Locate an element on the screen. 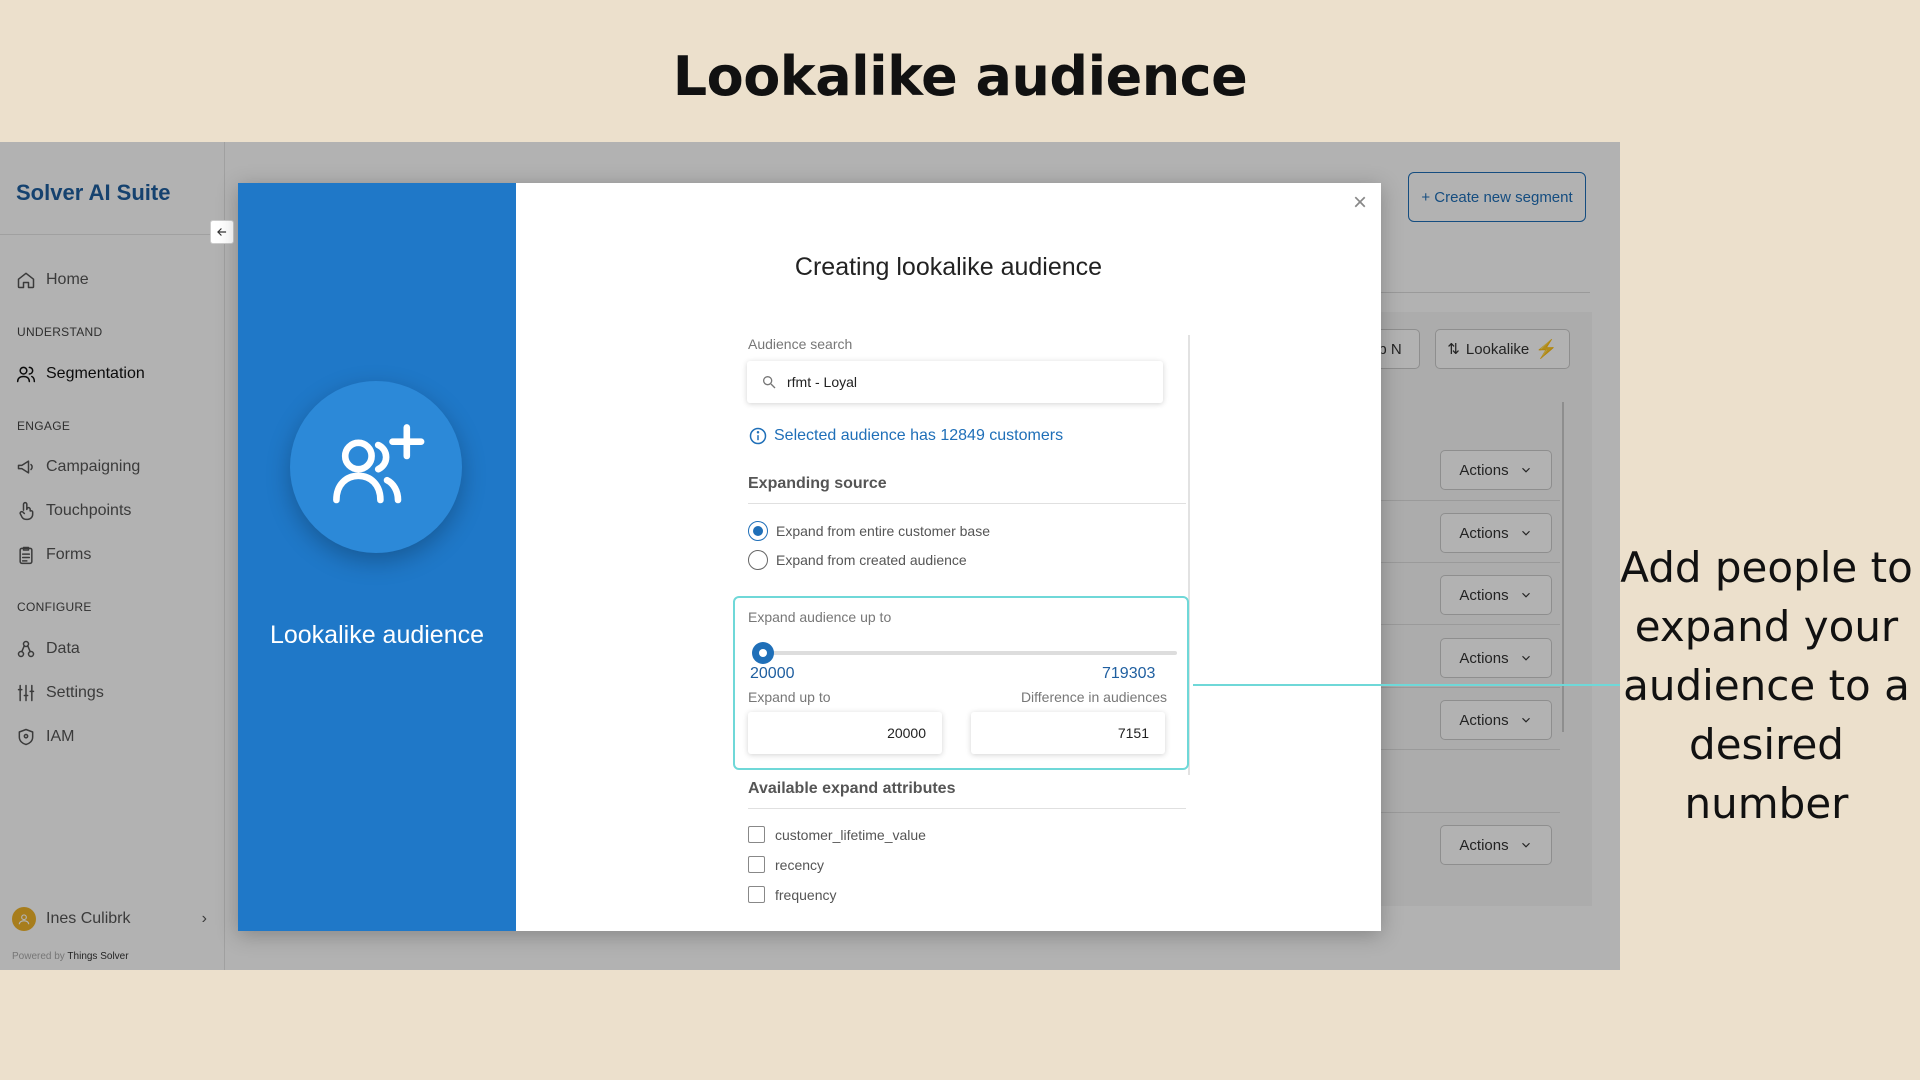  radio-selected-icon is located at coordinates (758, 531).